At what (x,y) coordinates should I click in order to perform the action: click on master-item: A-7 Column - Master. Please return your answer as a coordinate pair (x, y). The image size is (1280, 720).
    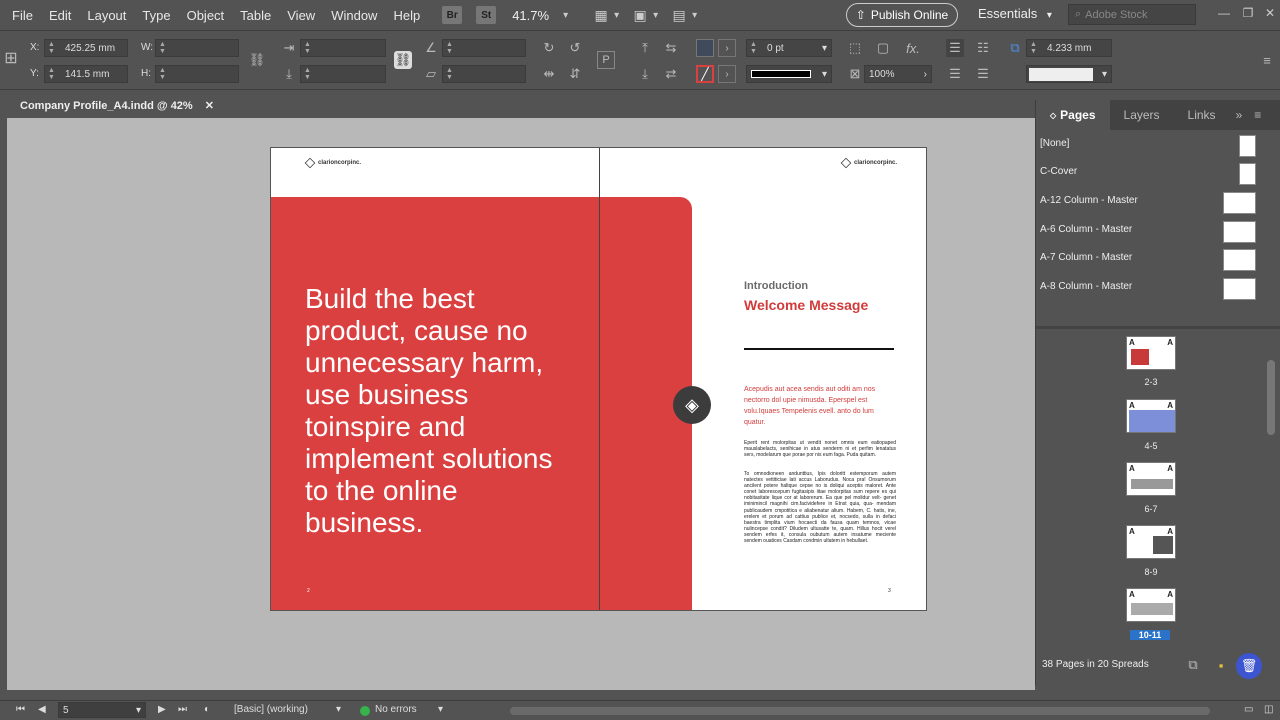
    Looking at the image, I should click on (1086, 257).